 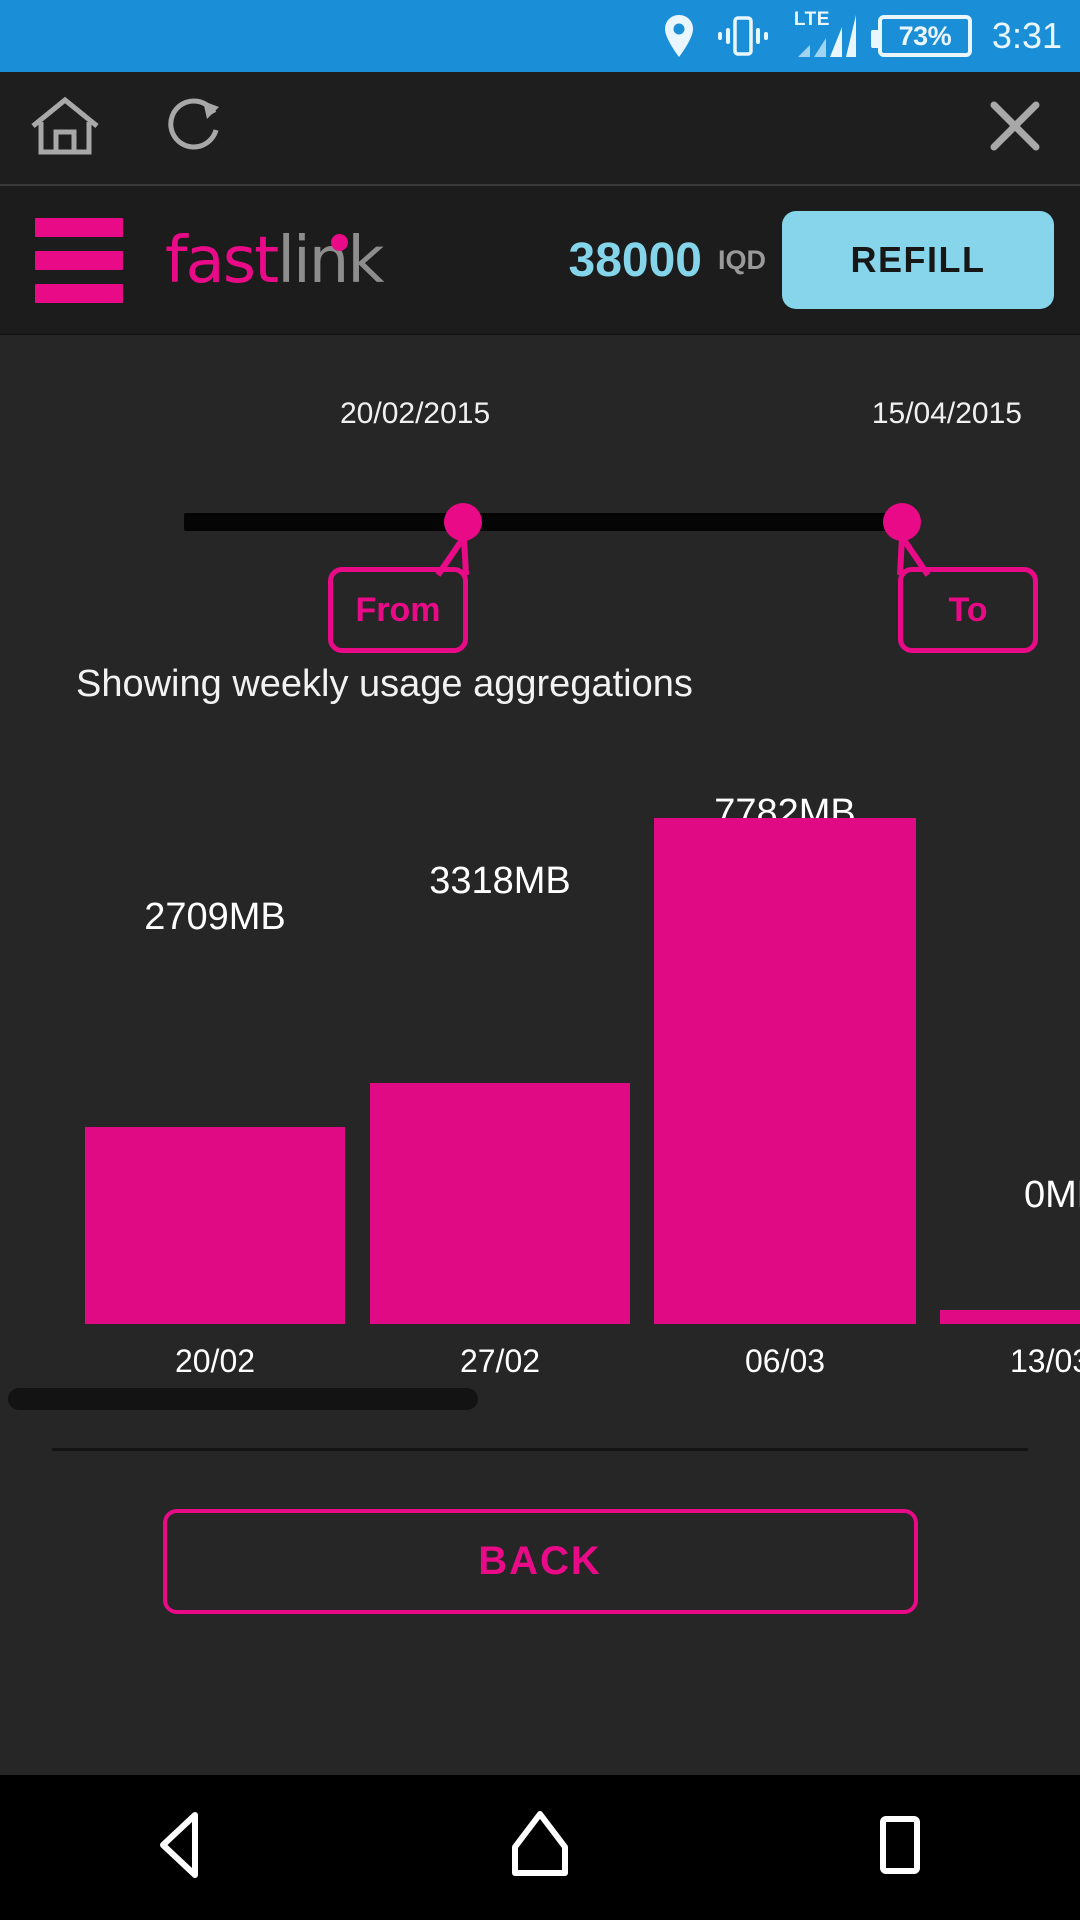 I want to click on home-button, so click(x=65, y=128).